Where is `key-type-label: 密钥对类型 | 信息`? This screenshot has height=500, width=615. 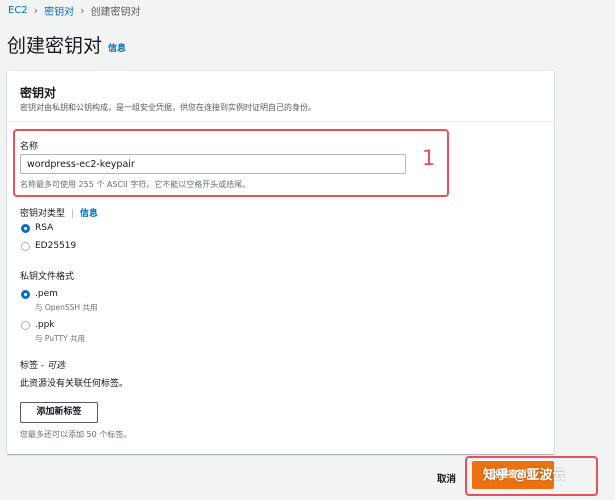
key-type-label: 密钥对类型 | 信息 is located at coordinates (59, 212).